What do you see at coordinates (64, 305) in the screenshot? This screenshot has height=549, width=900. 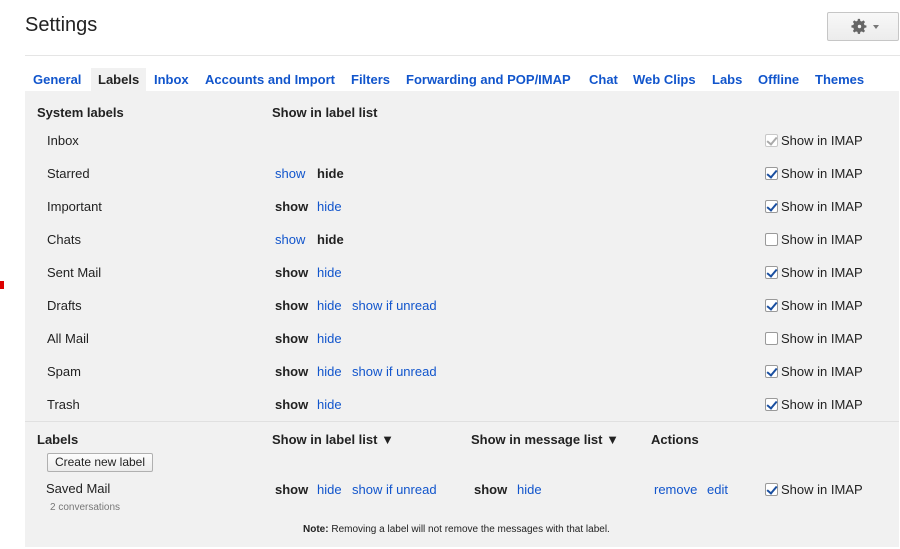 I see `system-label-drafts-name: Drafts` at bounding box center [64, 305].